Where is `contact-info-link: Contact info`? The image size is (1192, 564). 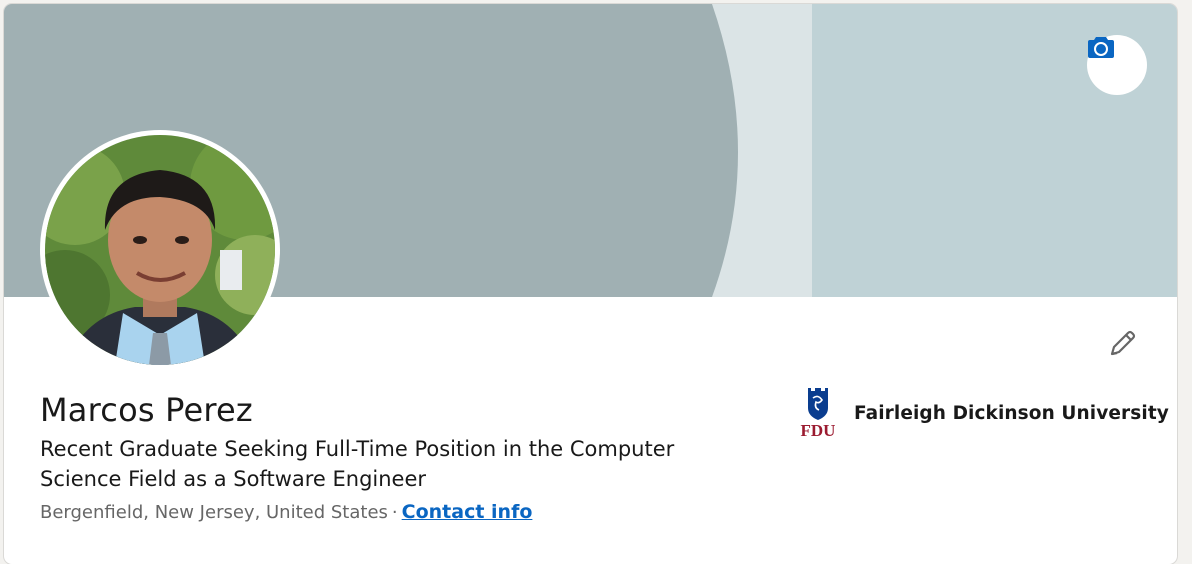
contact-info-link: Contact info is located at coordinates (467, 512).